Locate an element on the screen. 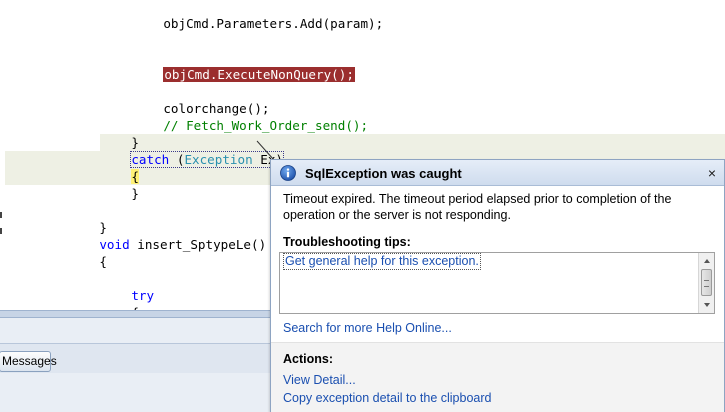  exception-header: SqlException was caught × is located at coordinates (497, 173).